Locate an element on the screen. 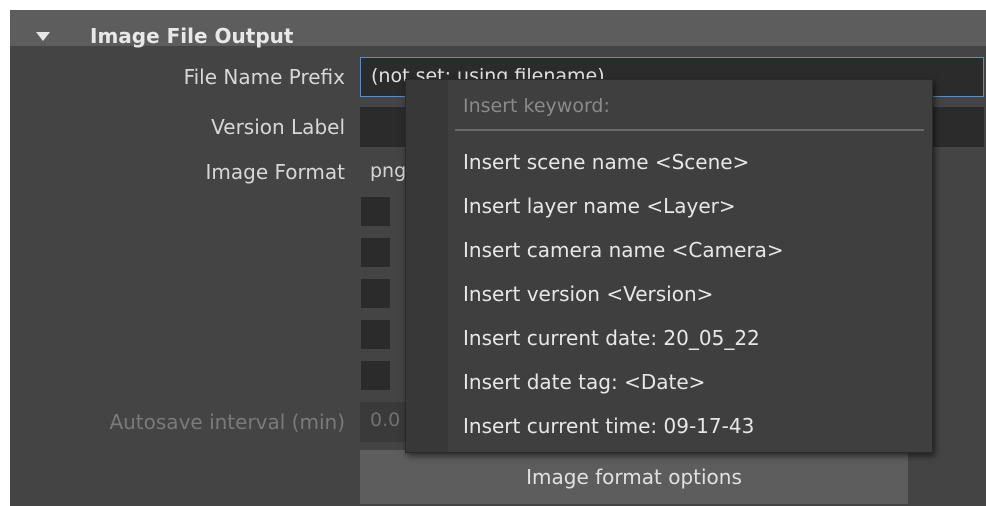  menu-item-insert-current-time: Insert current time: 09-17-43 is located at coordinates (689, 427).